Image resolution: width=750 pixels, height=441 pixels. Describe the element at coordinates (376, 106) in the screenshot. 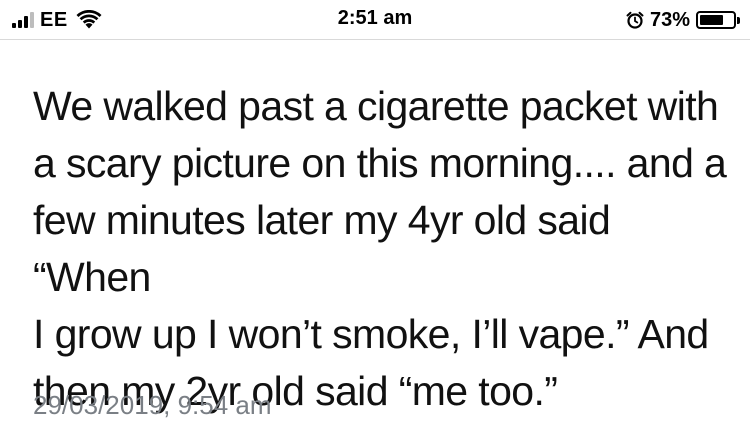

I see `tweet-line: We walked past a cigarette packet with` at that location.